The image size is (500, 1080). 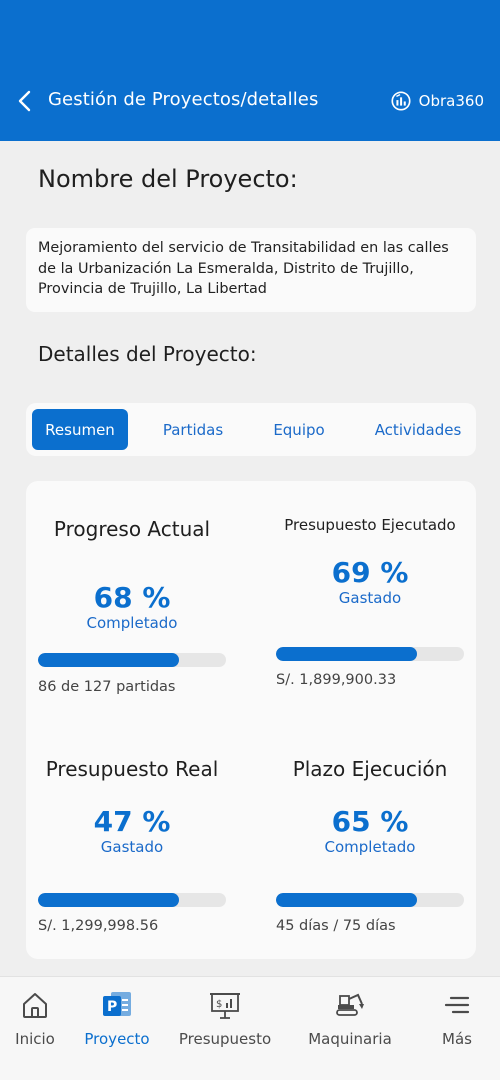 I want to click on stat-title: Plazo Ejecución, so click(x=370, y=769).